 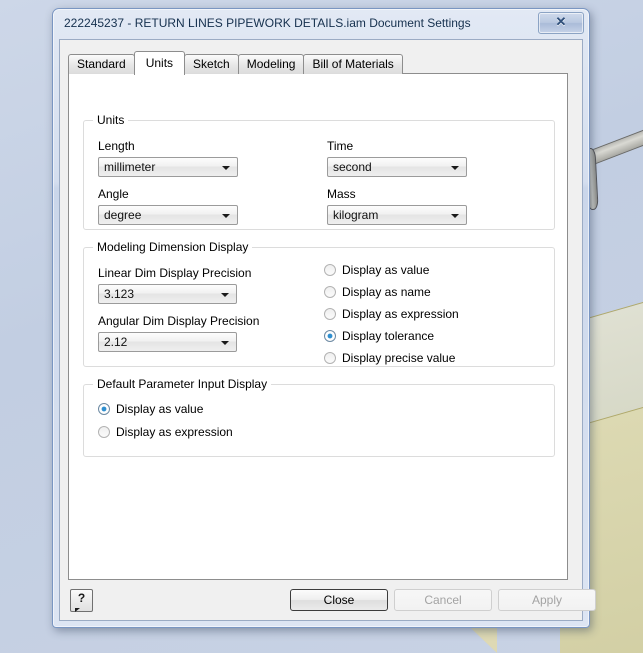 I want to click on time-unit-value: second, so click(x=352, y=167).